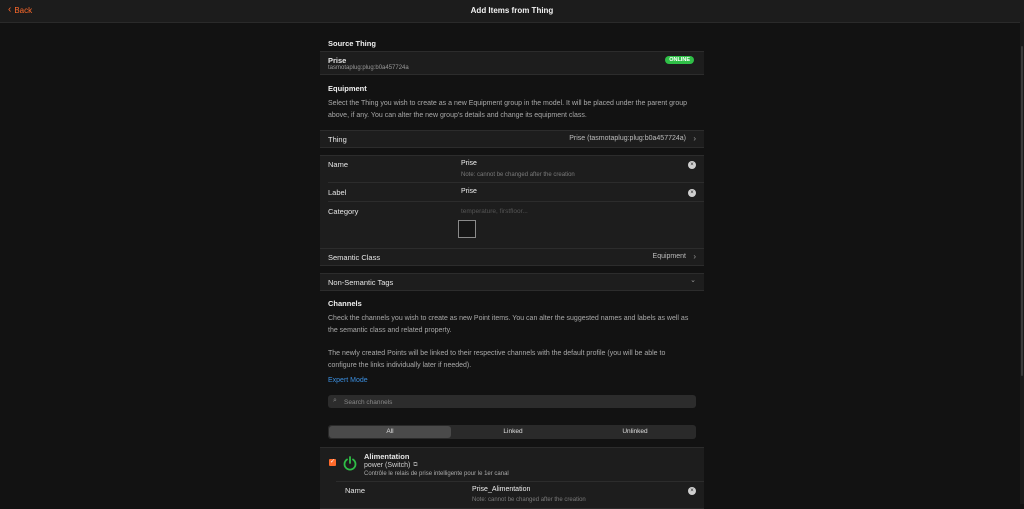  Describe the element at coordinates (348, 380) in the screenshot. I see `expert-mode-link: Expert Mode` at that location.